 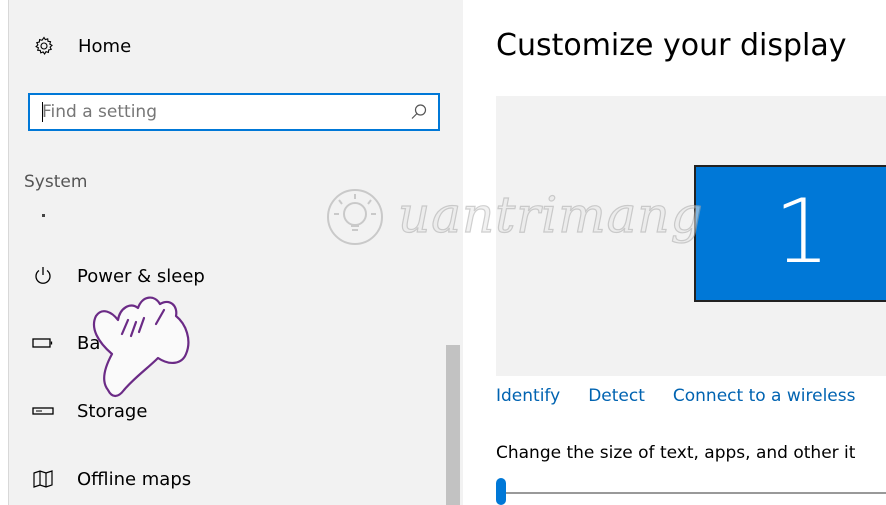 What do you see at coordinates (56, 182) in the screenshot?
I see `section-title: System` at bounding box center [56, 182].